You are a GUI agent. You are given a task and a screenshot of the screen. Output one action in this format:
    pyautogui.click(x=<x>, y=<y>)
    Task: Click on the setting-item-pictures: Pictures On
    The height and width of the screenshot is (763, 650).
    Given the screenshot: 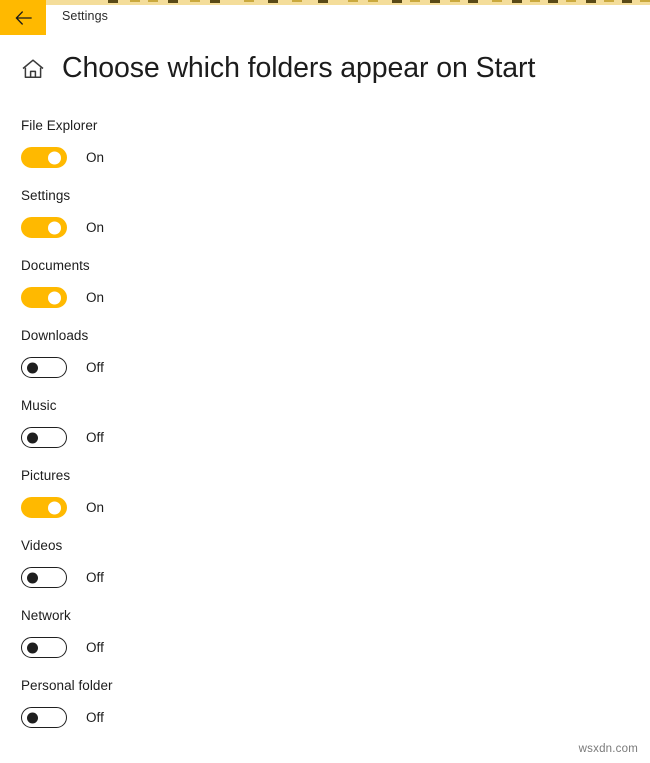 What is the action you would take?
    pyautogui.click(x=321, y=503)
    